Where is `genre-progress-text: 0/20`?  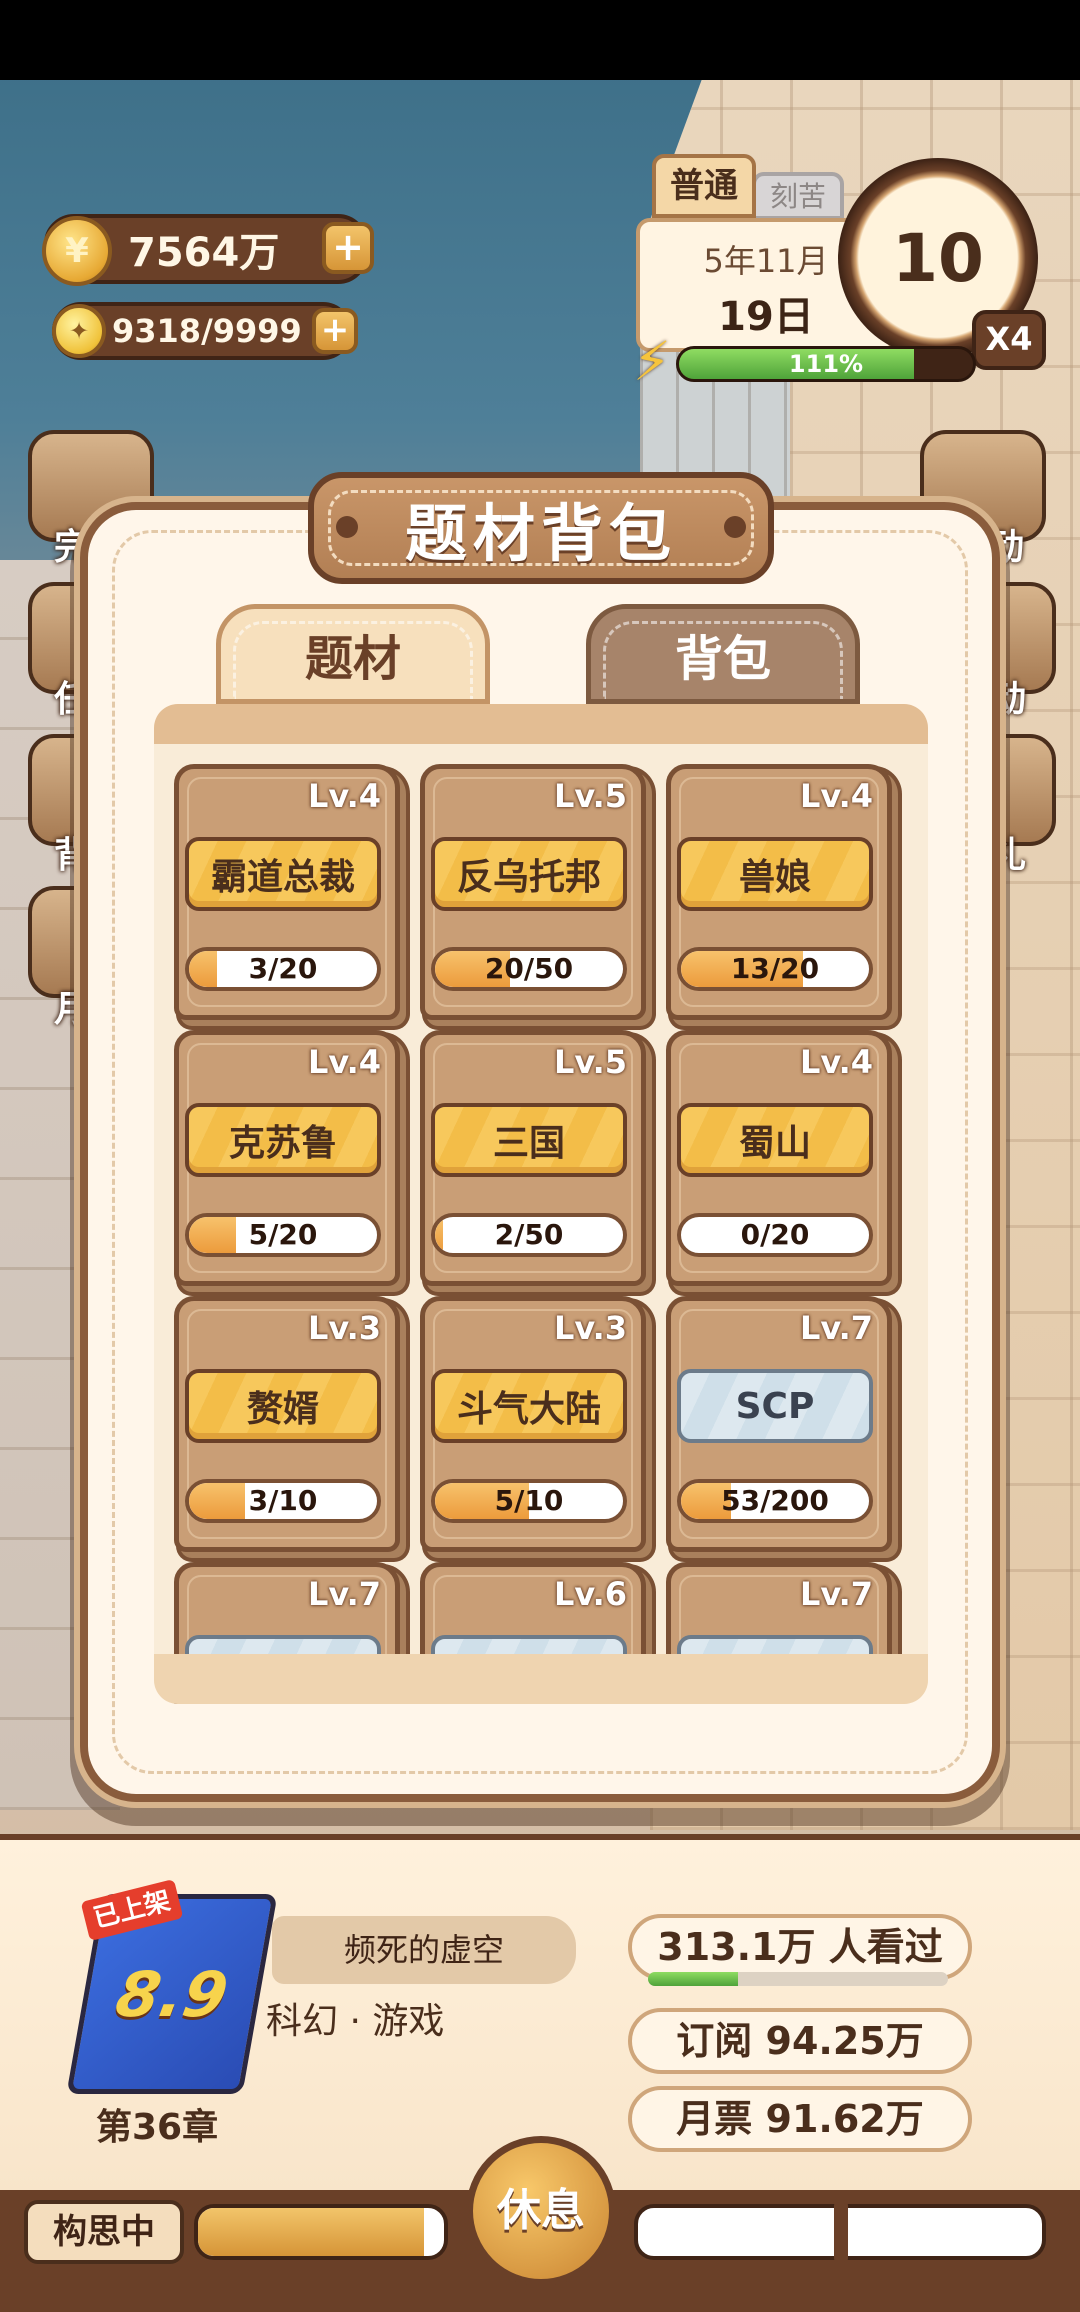 genre-progress-text: 0/20 is located at coordinates (775, 1234).